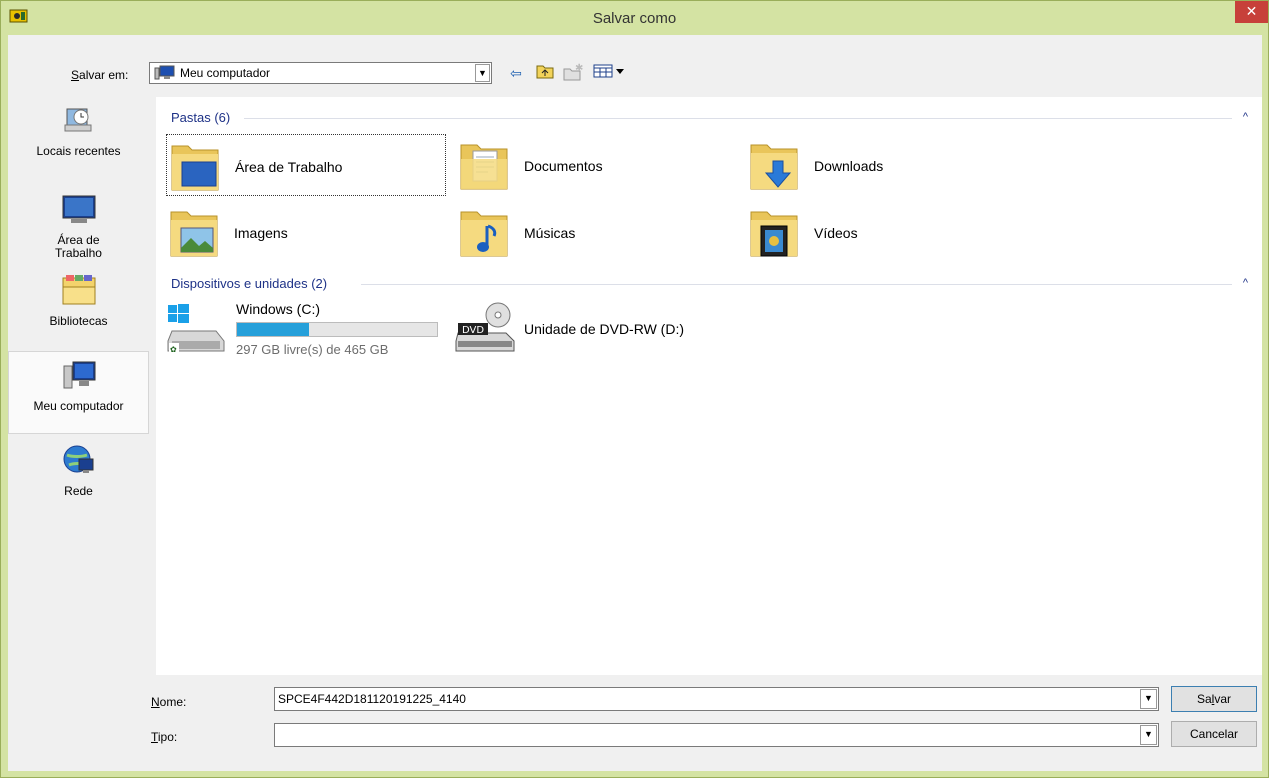 Image resolution: width=1269 pixels, height=778 pixels. Describe the element at coordinates (550, 233) in the screenshot. I see `folder-item-label: Músicas` at that location.